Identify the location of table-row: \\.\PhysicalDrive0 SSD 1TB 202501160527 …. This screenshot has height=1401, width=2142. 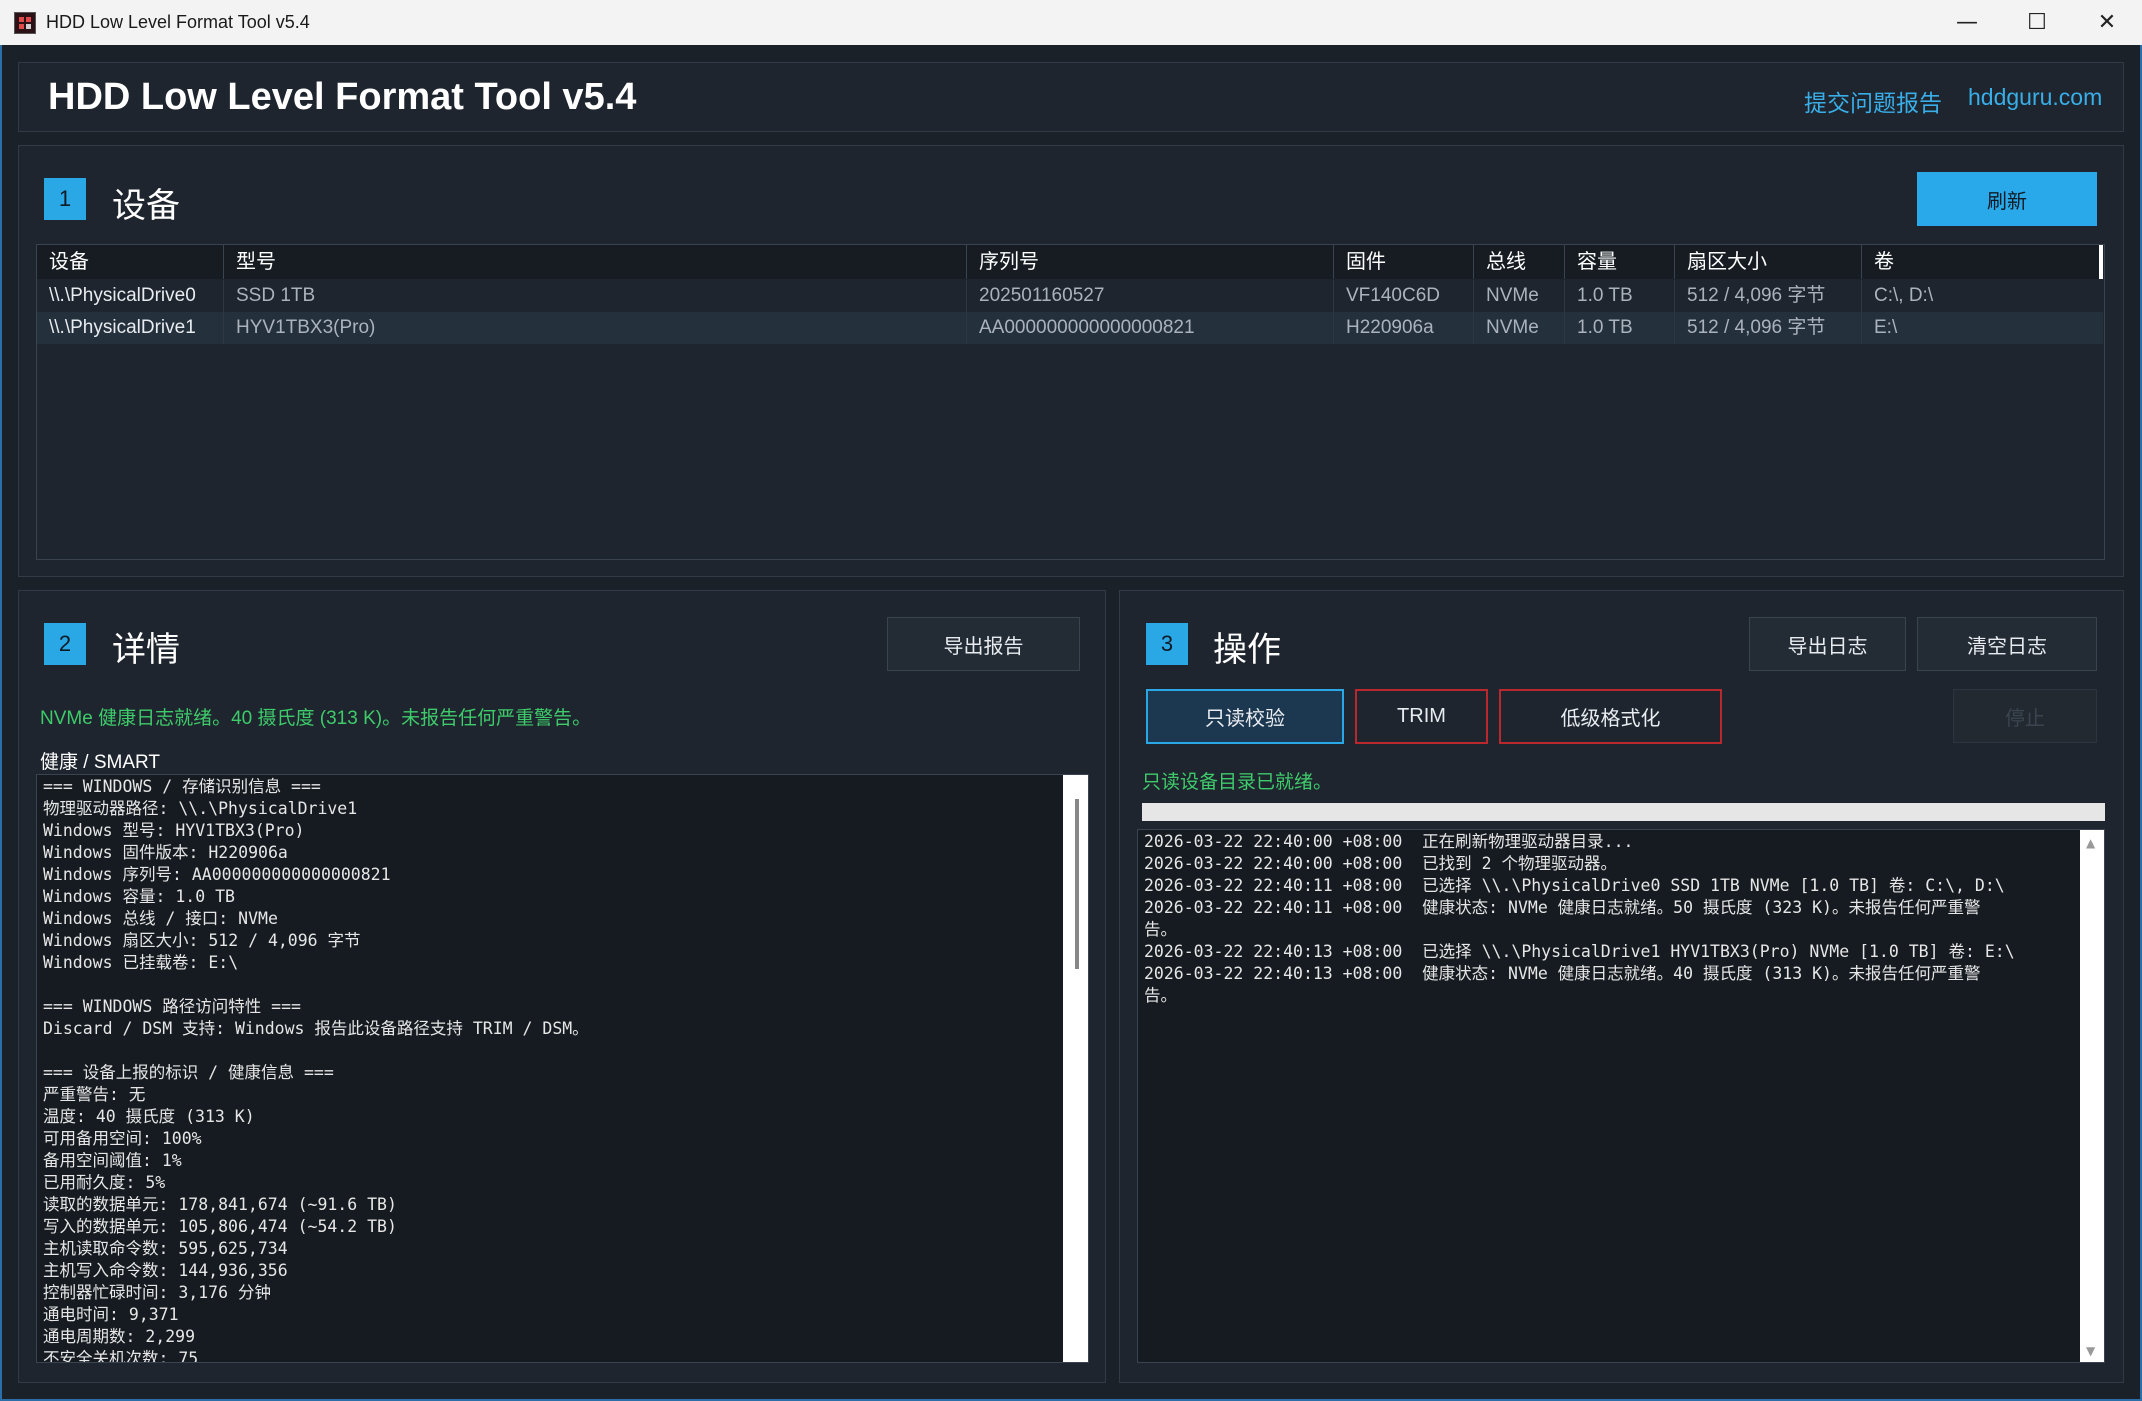
(1070, 296).